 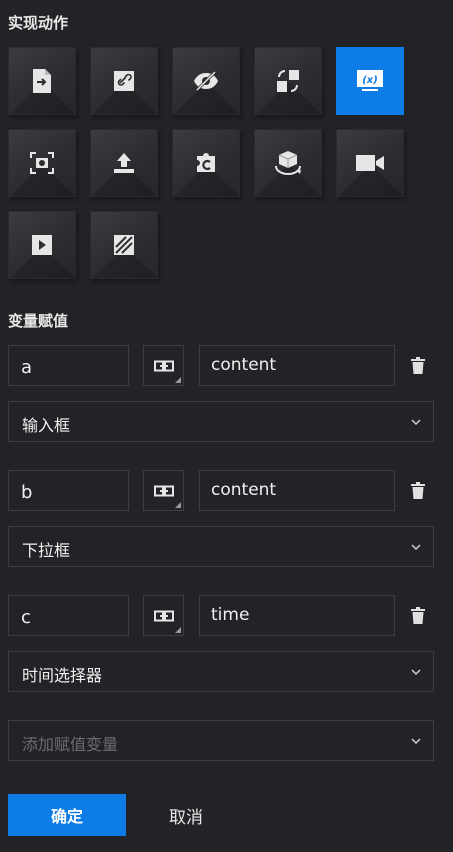 I want to click on eye-off-icon, so click(x=206, y=81).